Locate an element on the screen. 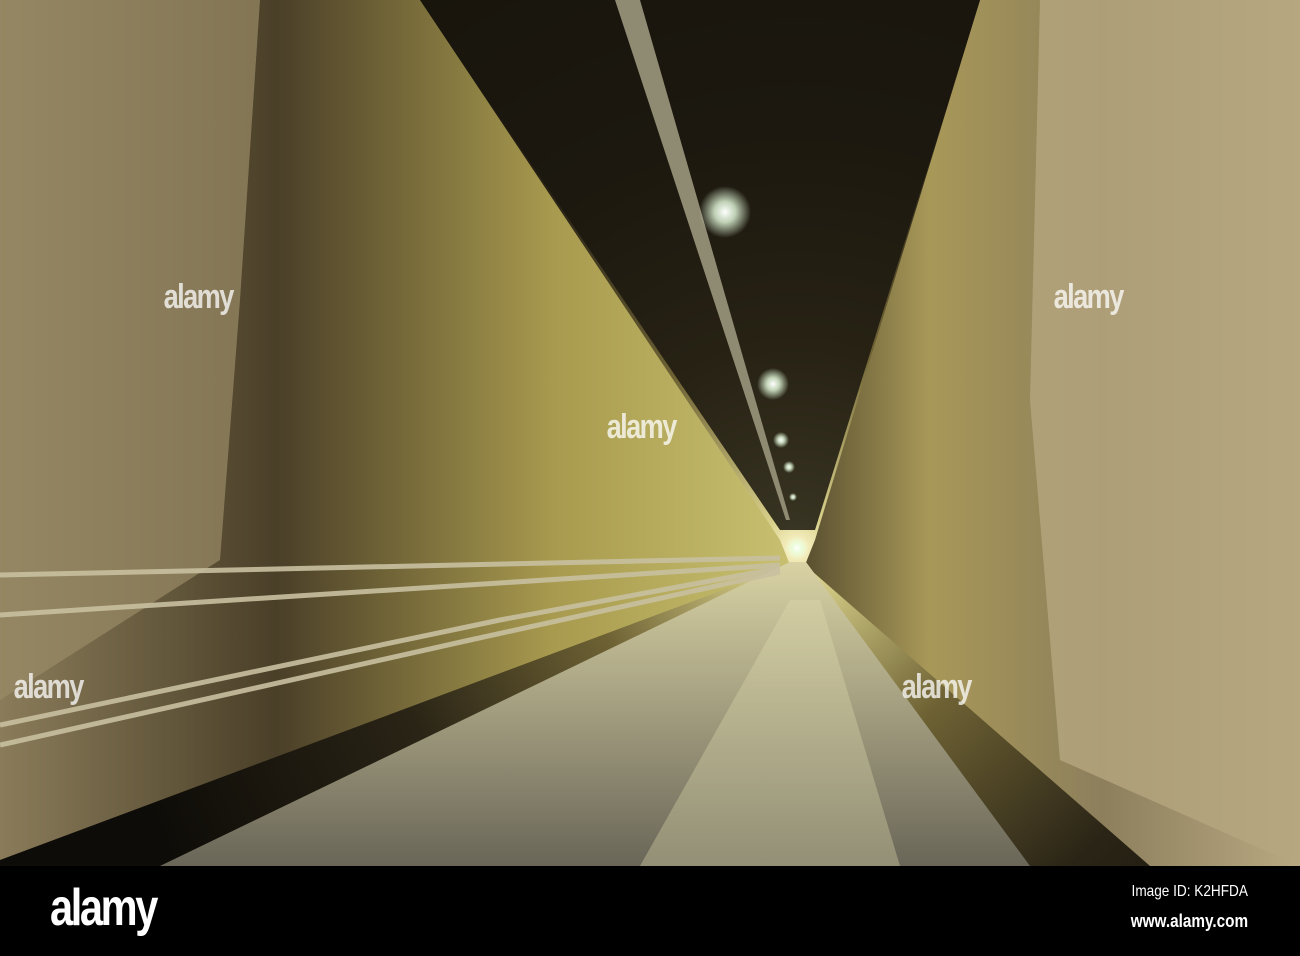 Image resolution: width=1300 pixels, height=956 pixels. alamy-logo: alamy is located at coordinates (104, 908).